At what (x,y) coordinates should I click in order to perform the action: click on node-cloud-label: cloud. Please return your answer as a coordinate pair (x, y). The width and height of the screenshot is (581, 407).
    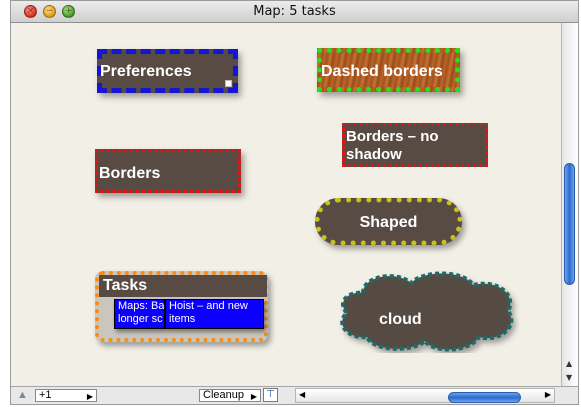
    Looking at the image, I should click on (400, 319).